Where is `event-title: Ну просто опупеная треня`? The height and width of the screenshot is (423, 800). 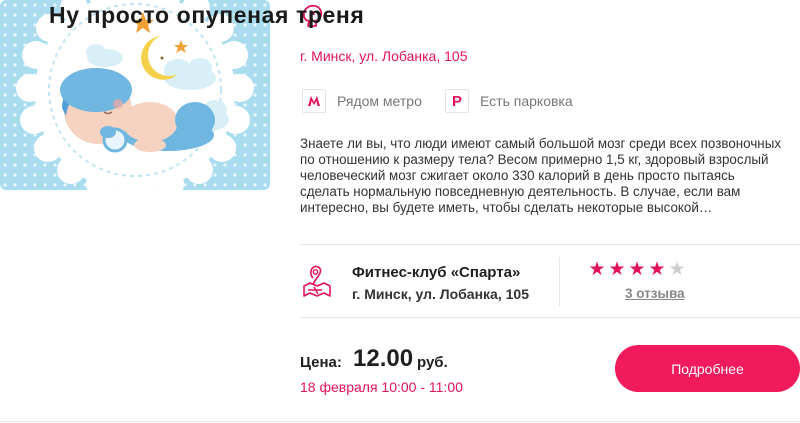 event-title: Ну просто опупеная треня is located at coordinates (206, 15).